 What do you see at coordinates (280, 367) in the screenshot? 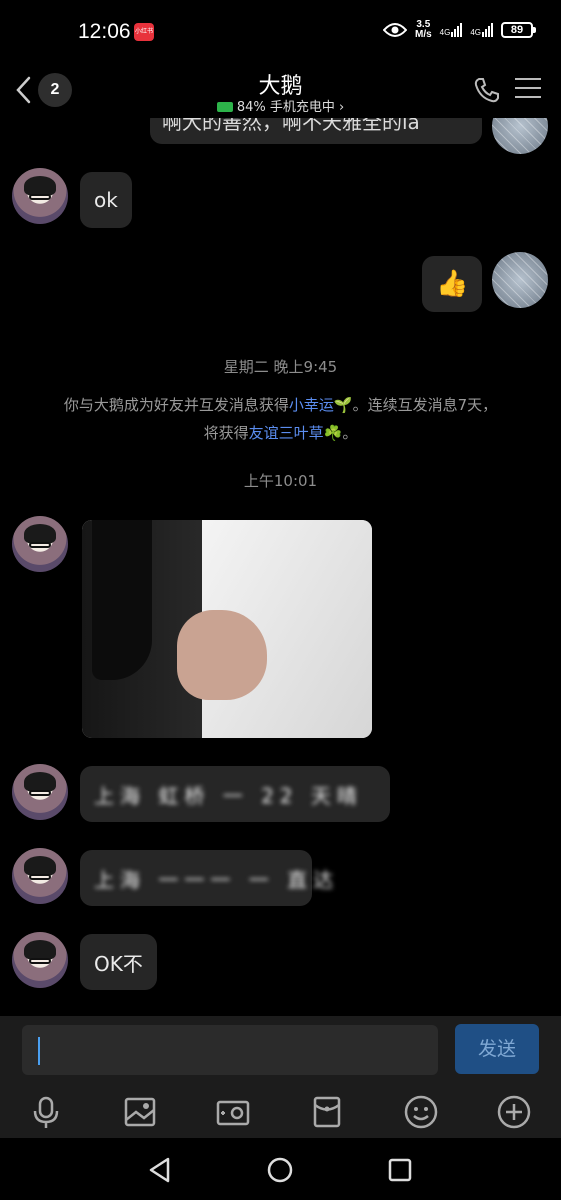
I see `timestamp: 星期二 晚上9:45` at bounding box center [280, 367].